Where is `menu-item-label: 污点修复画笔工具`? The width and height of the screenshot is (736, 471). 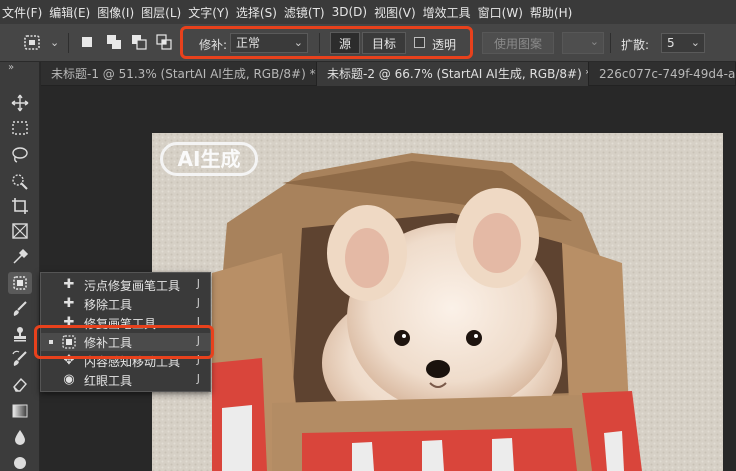 menu-item-label: 污点修复画笔工具 is located at coordinates (132, 286).